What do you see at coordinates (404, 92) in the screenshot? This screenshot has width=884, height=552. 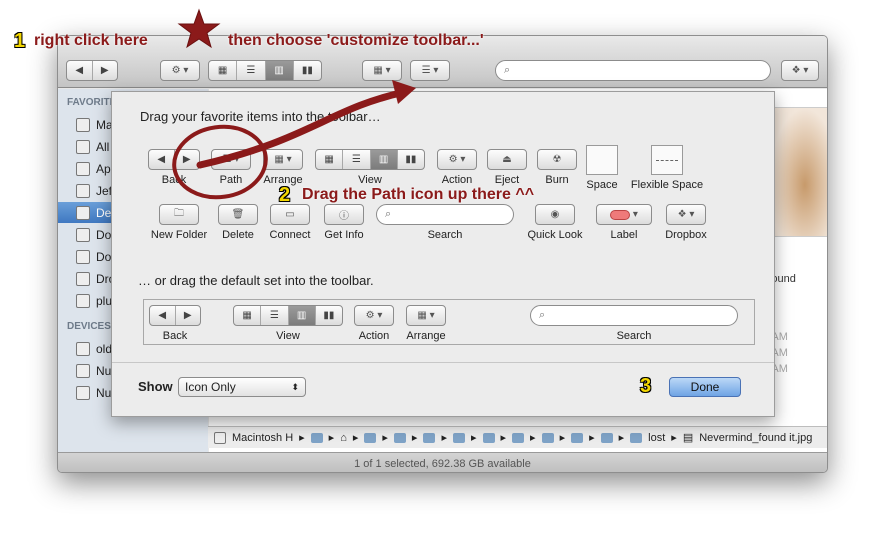 I see `arrowhead-icon` at bounding box center [404, 92].